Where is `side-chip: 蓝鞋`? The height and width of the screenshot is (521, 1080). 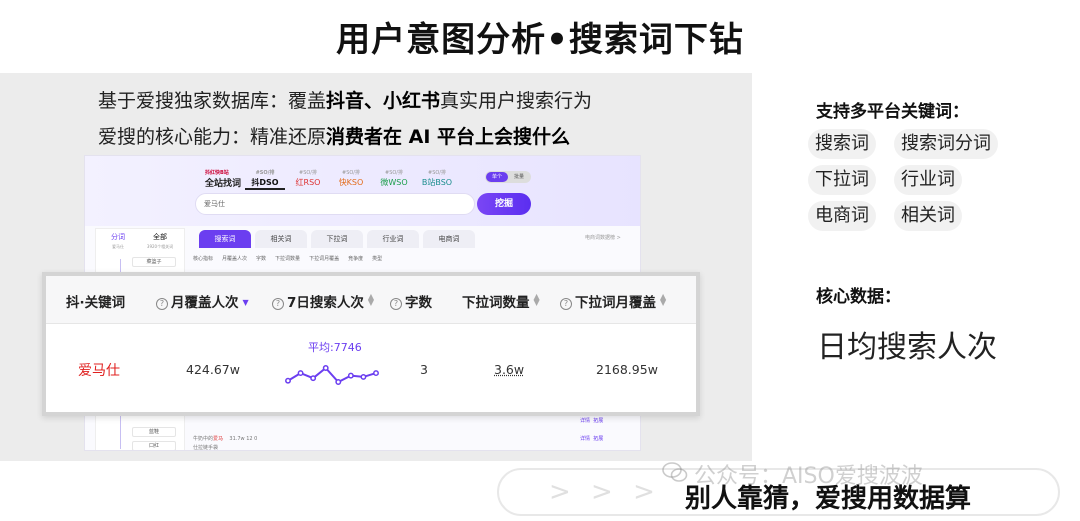
side-chip: 蓝鞋 is located at coordinates (154, 432).